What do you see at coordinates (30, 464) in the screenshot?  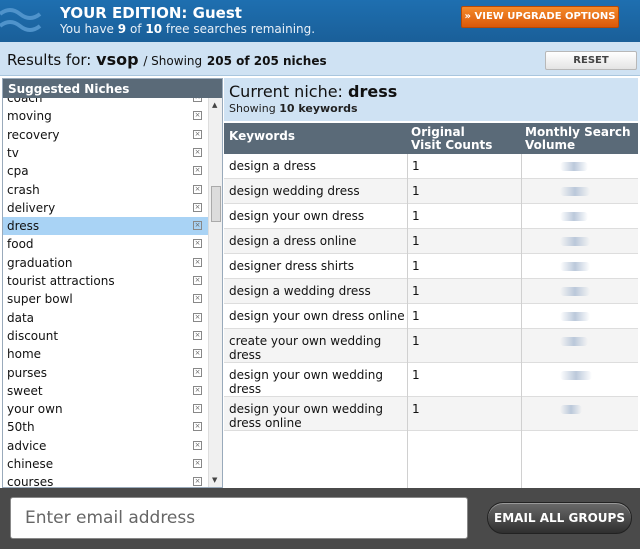 I see `niche-label: chinese` at bounding box center [30, 464].